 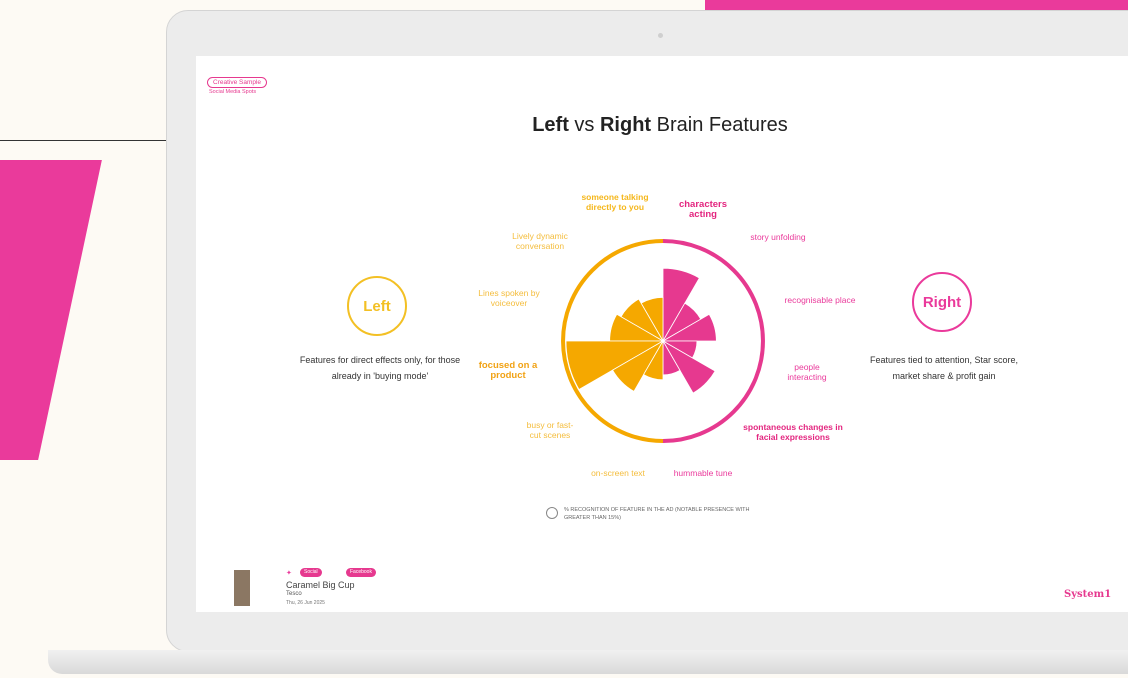 I want to click on system1-logo: System1, so click(x=1087, y=594).